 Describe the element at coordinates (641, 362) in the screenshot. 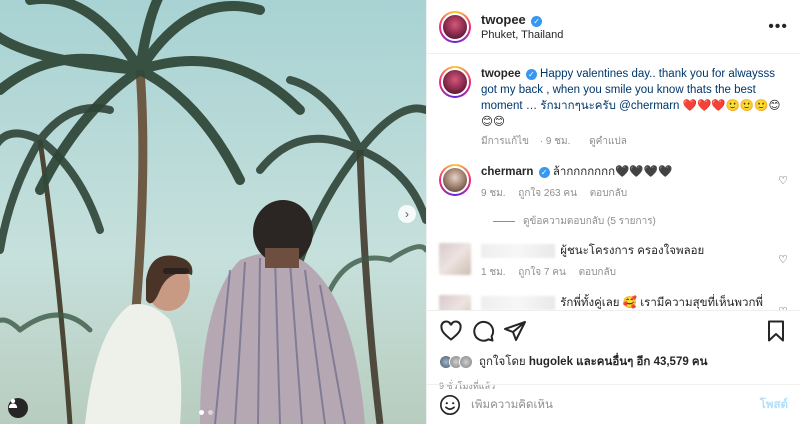

I see `likes-count: และคนอื่นๆ อีก 43,579 คน` at that location.